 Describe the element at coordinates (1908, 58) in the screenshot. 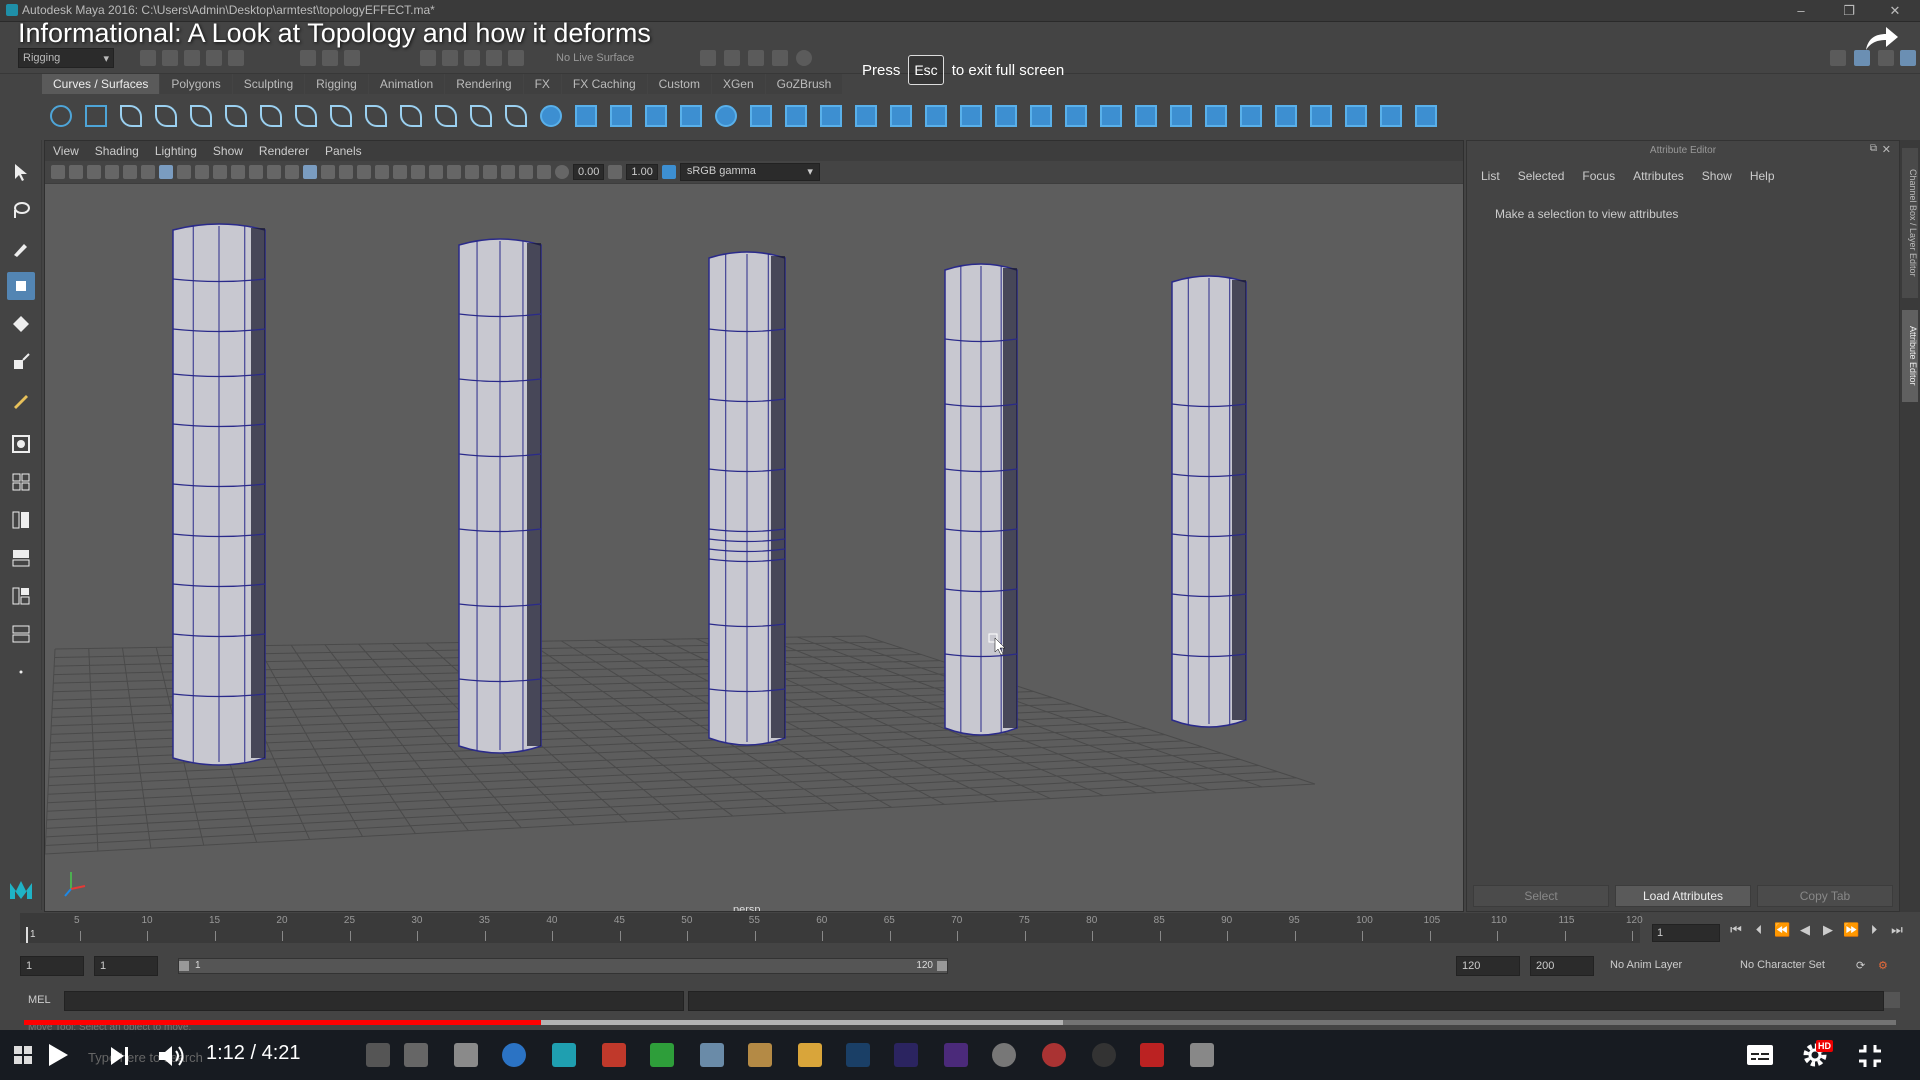

I see `toggle-channel-box-icon` at that location.